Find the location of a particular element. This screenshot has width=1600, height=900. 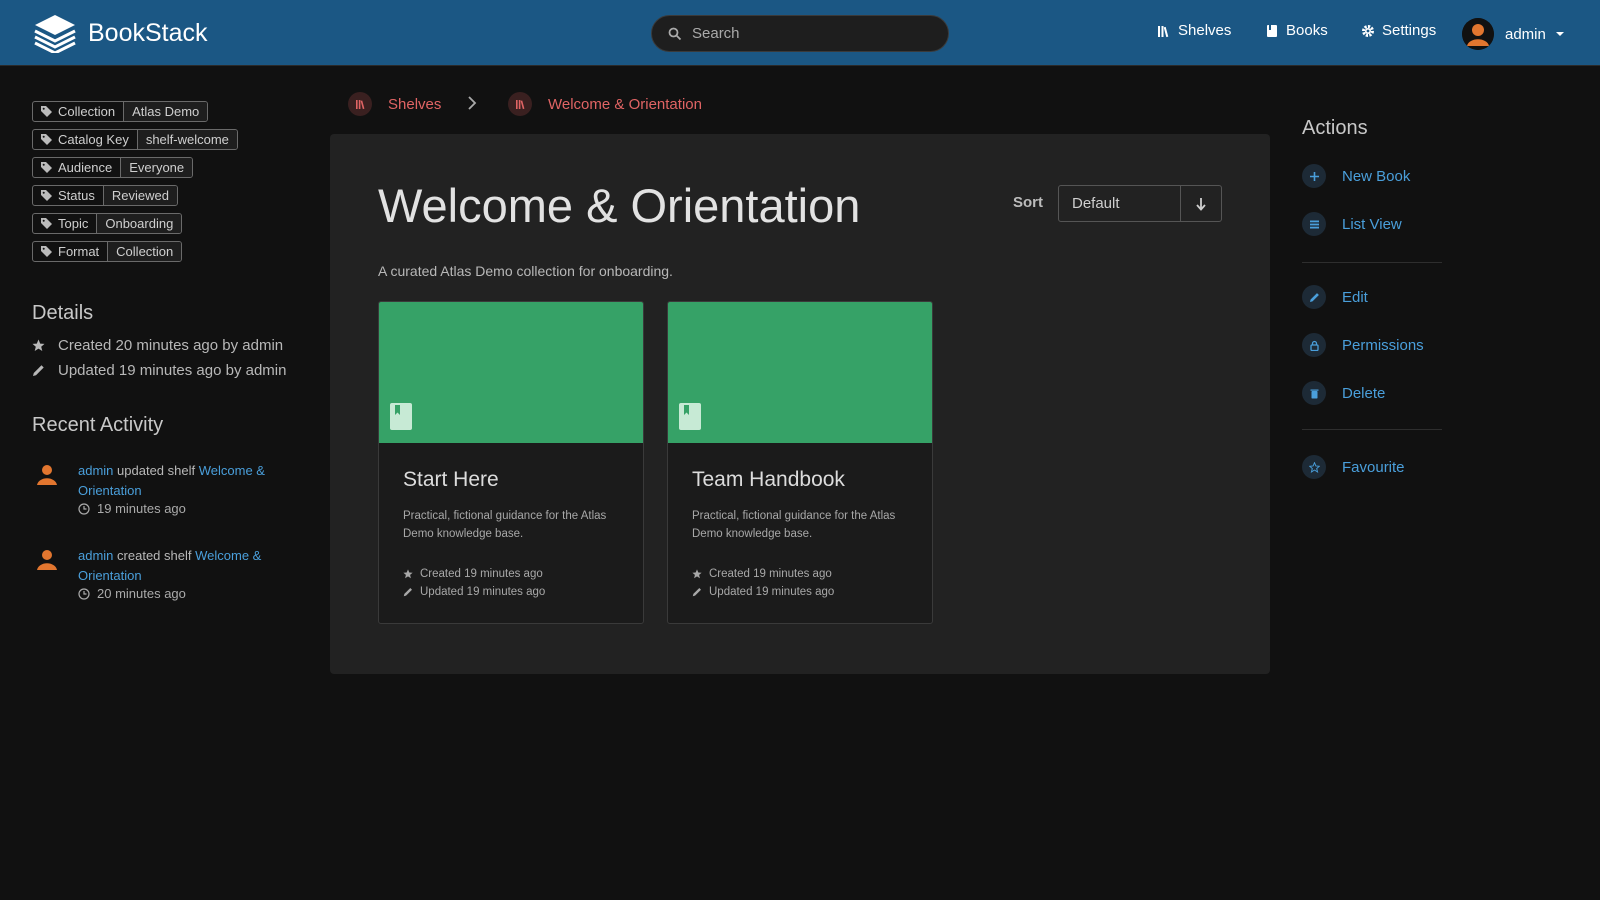

bookstack-logo-icon is located at coordinates (55, 34).